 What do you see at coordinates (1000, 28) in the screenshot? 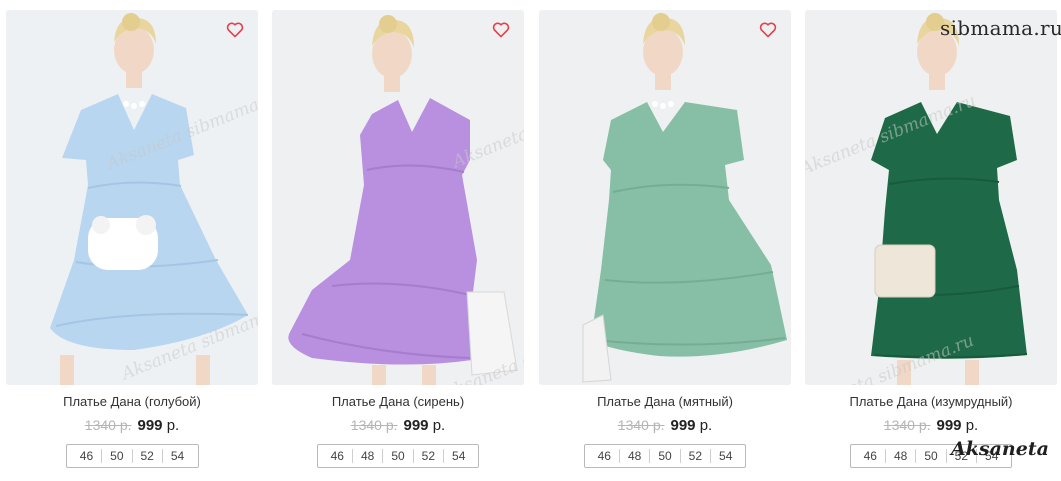
I see `site-watermark: sibmama.ru` at bounding box center [1000, 28].